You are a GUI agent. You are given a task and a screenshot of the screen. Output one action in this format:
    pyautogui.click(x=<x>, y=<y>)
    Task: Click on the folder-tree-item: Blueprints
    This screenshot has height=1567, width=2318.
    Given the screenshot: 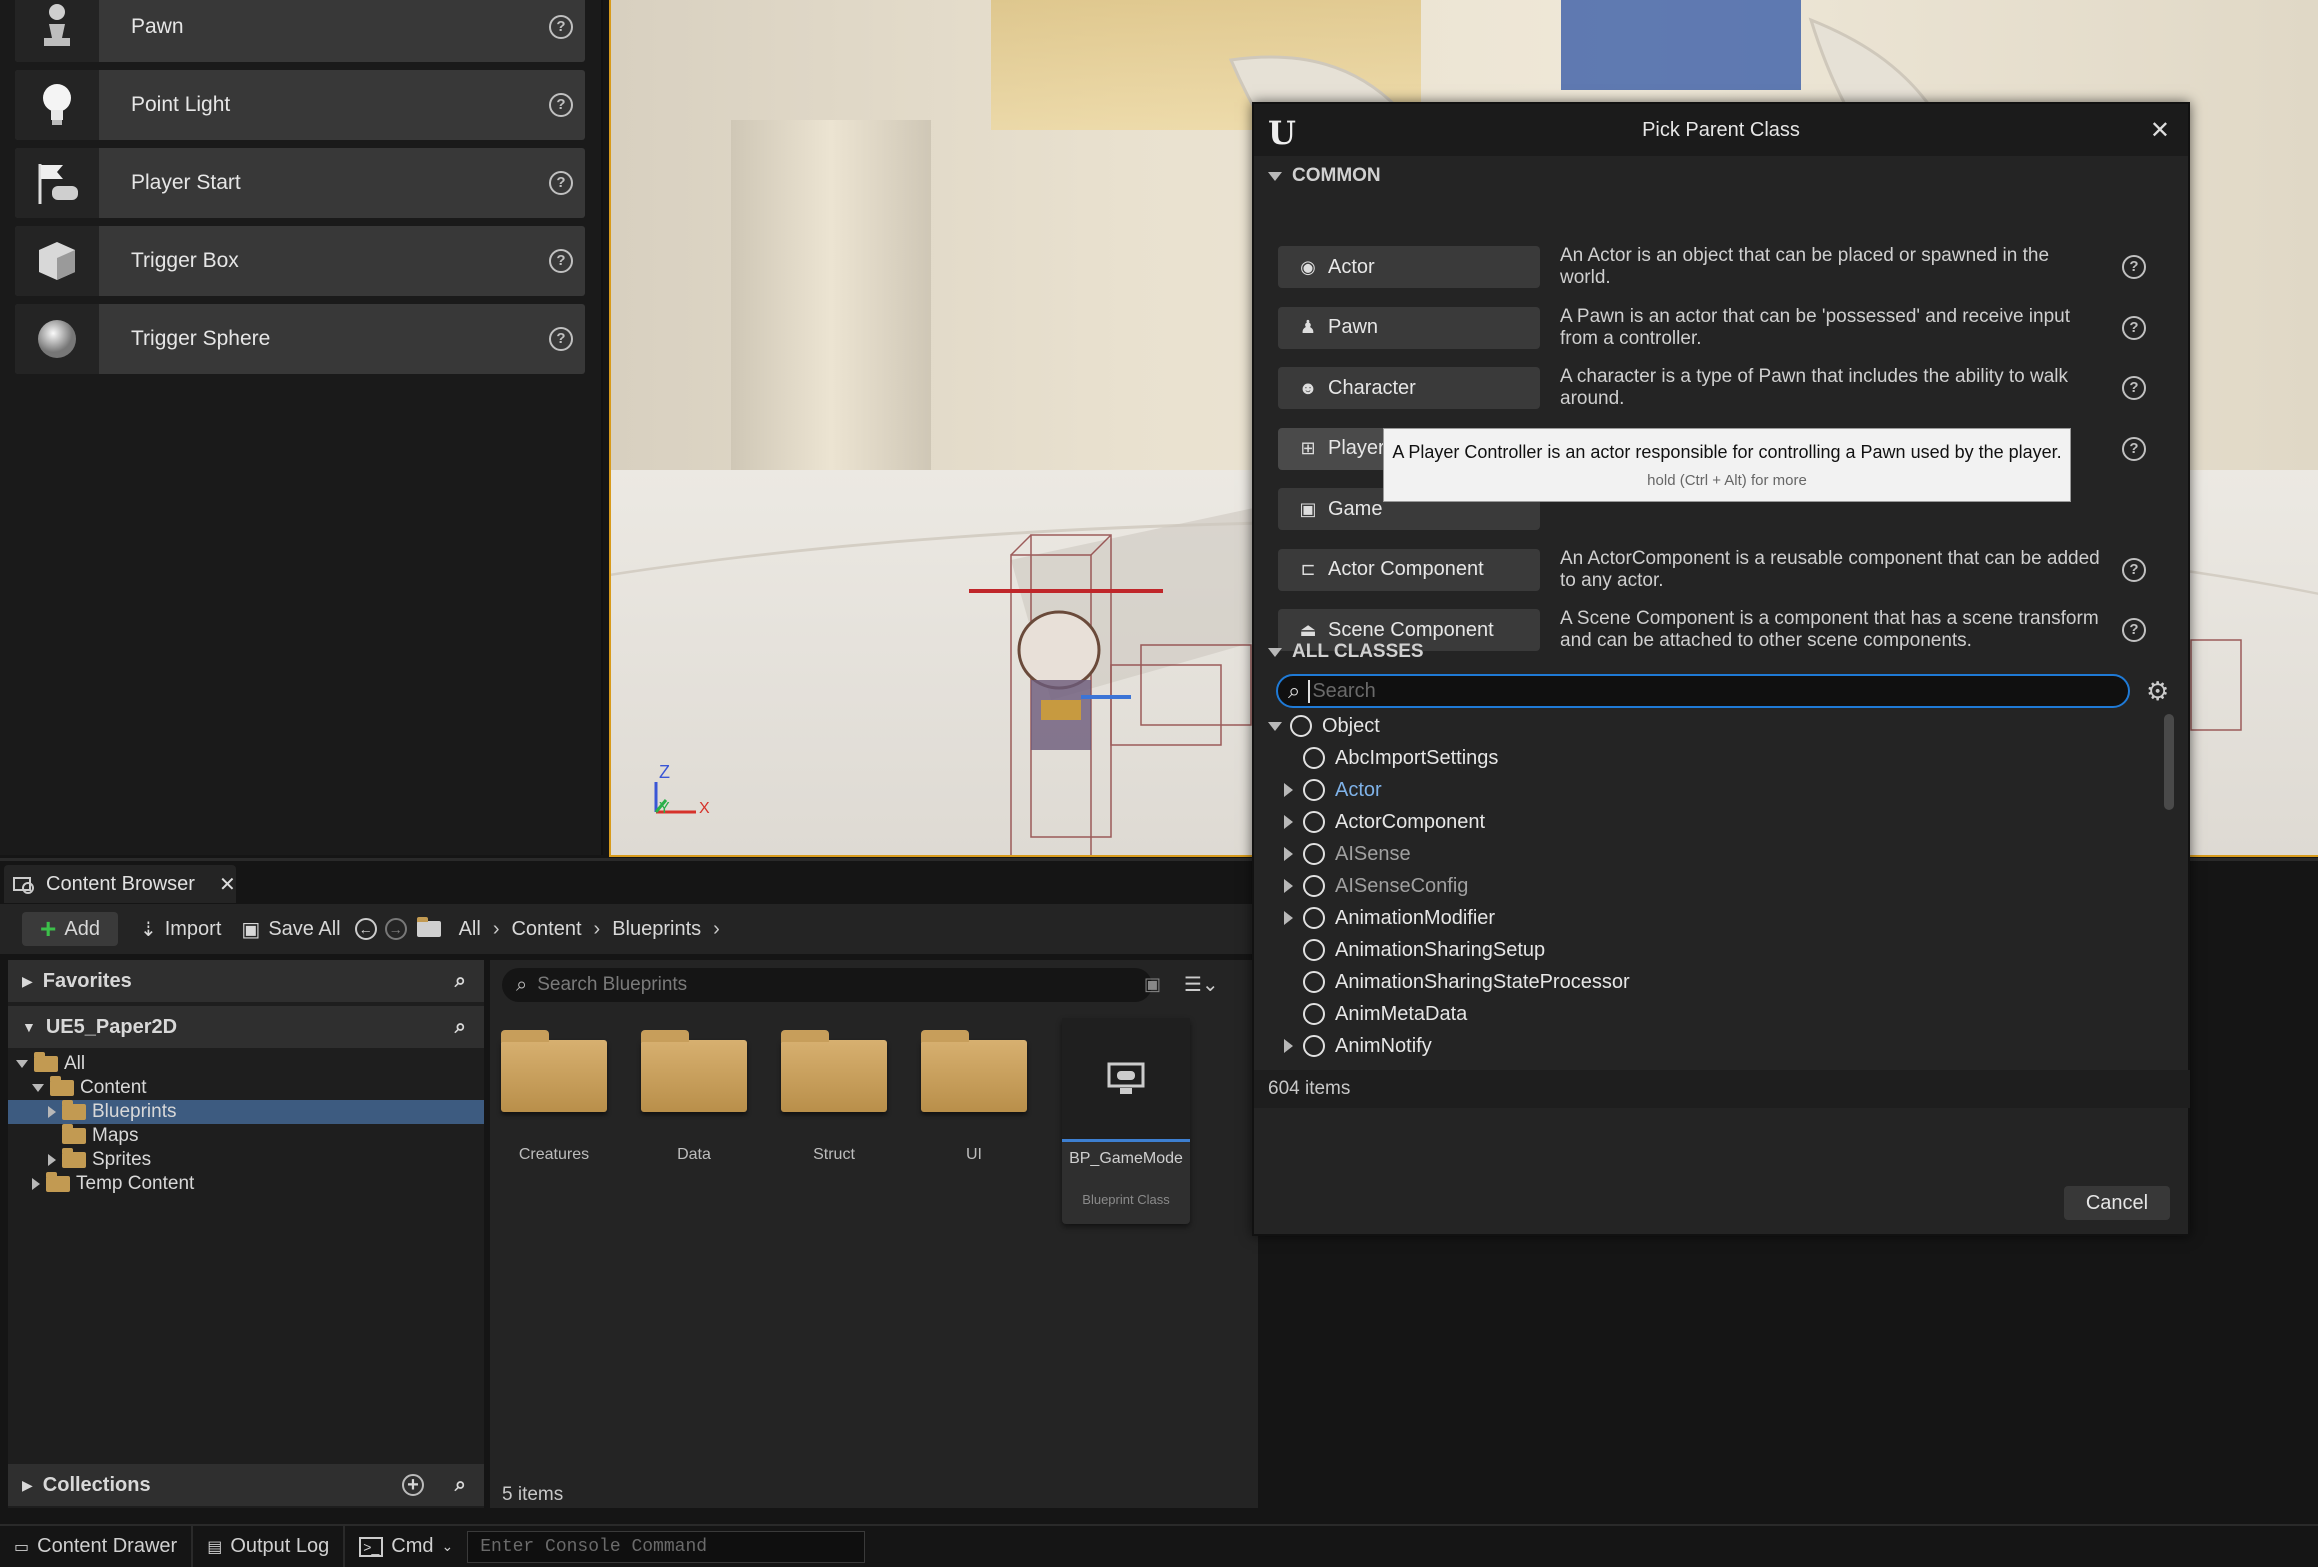 What is the action you would take?
    pyautogui.click(x=246, y=1112)
    